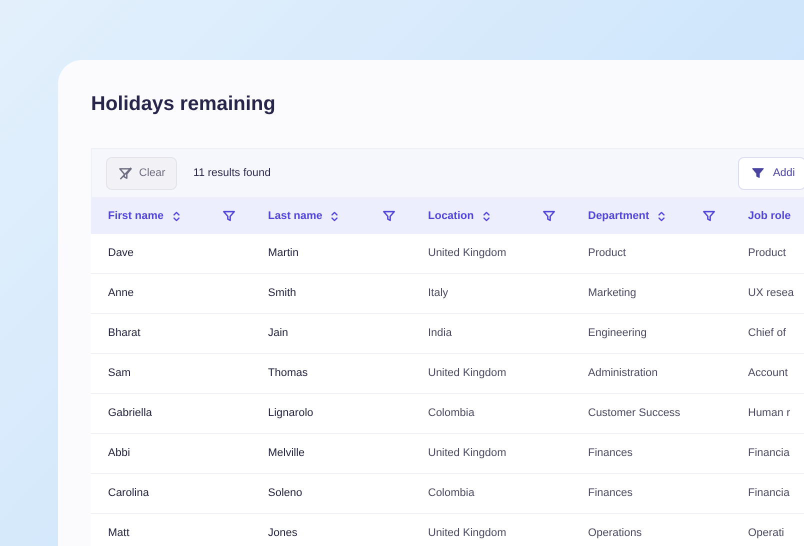 The width and height of the screenshot is (804, 546). Describe the element at coordinates (124, 334) in the screenshot. I see `table-cell-text: Bharat` at that location.